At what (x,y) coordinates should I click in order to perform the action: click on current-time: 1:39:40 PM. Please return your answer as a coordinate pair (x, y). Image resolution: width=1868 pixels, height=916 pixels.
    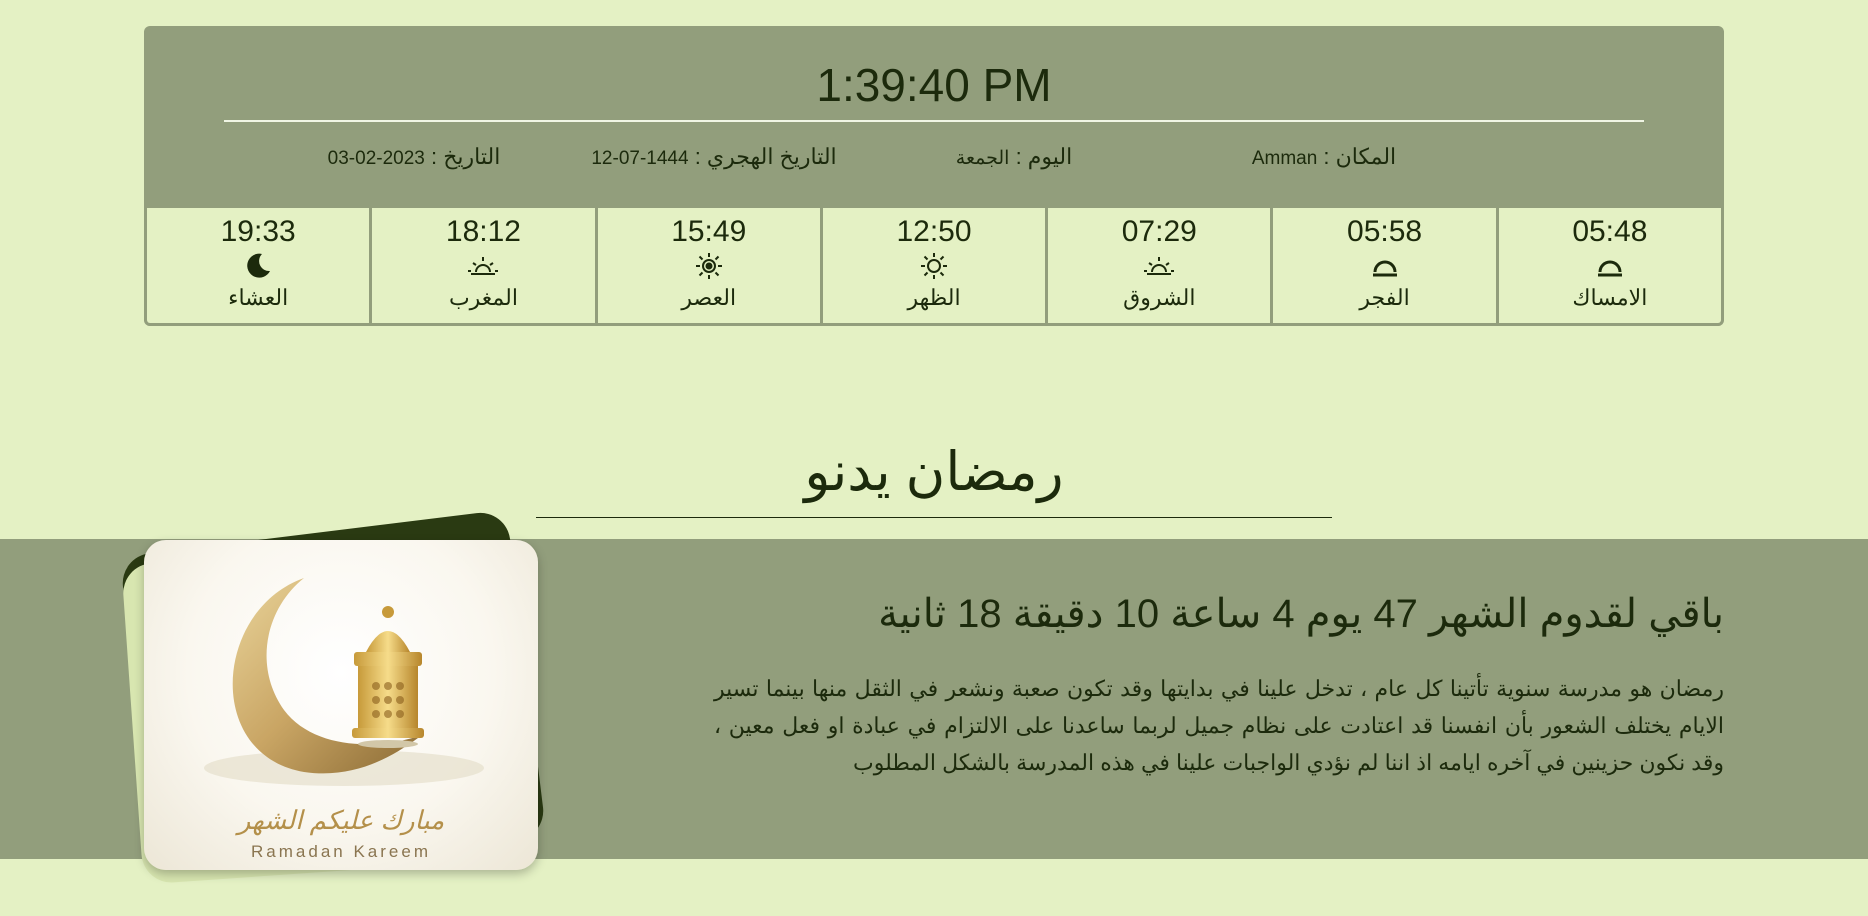
    Looking at the image, I should click on (934, 85).